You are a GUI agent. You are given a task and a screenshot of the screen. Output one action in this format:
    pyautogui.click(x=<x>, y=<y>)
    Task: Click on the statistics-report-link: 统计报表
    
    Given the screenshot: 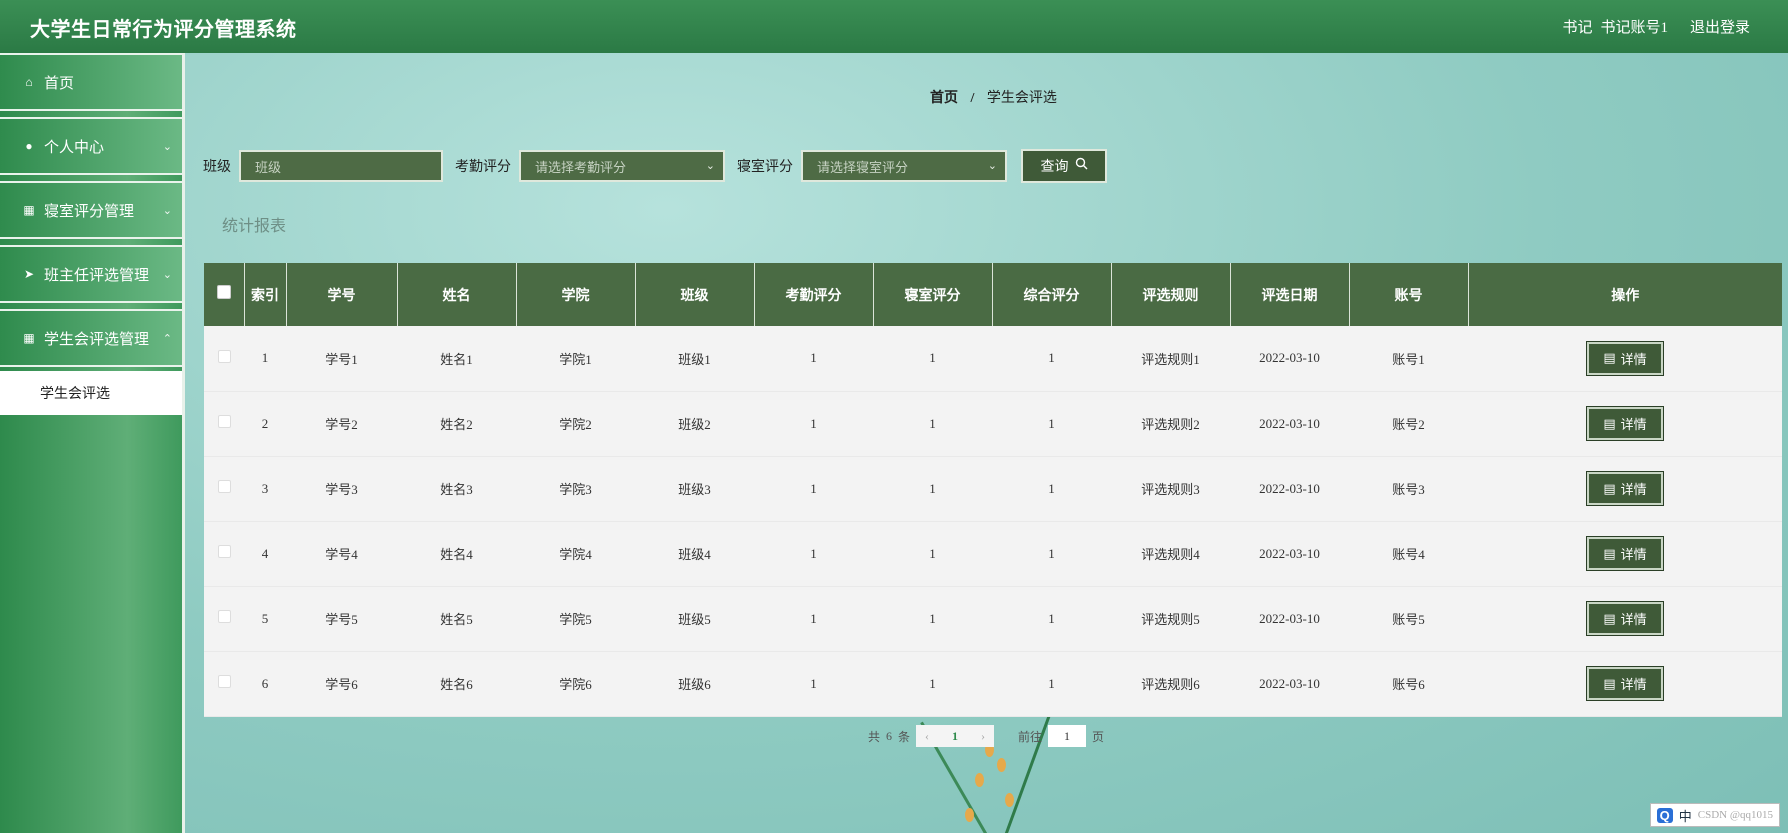 What is the action you would take?
    pyautogui.click(x=254, y=224)
    